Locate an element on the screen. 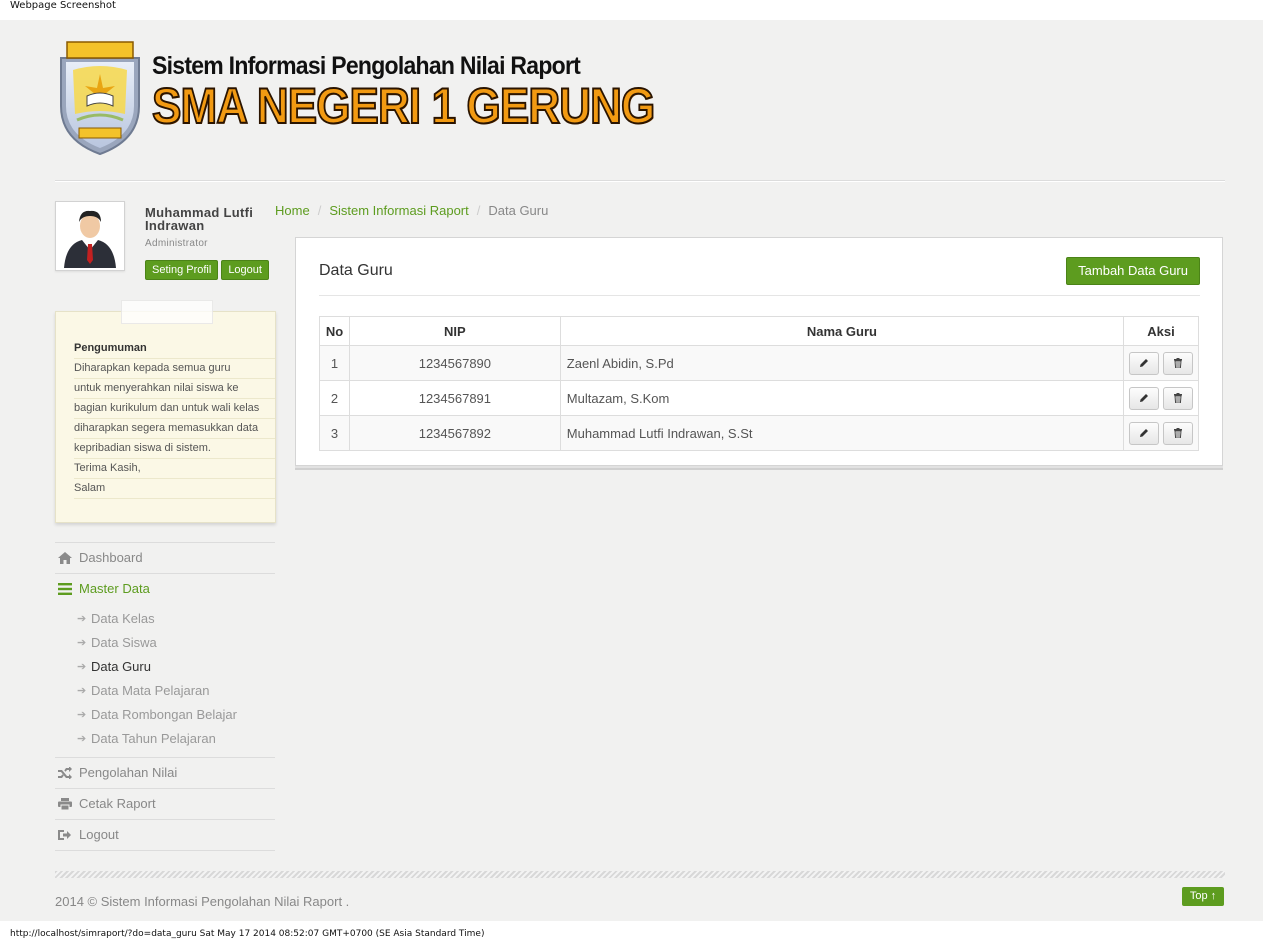 The image size is (1263, 942). menu-item-pengolahan-nilai: Pengolahan Nilai is located at coordinates (165, 772).